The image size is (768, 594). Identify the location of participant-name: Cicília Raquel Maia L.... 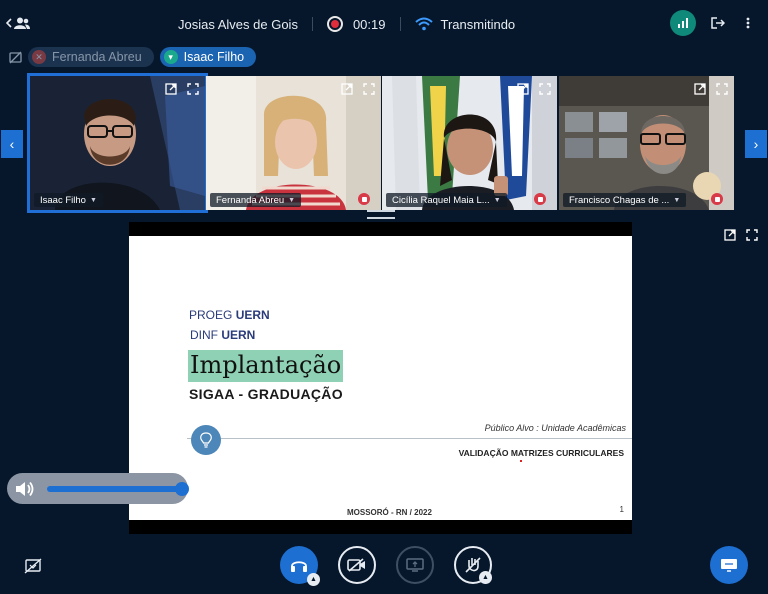
(441, 200).